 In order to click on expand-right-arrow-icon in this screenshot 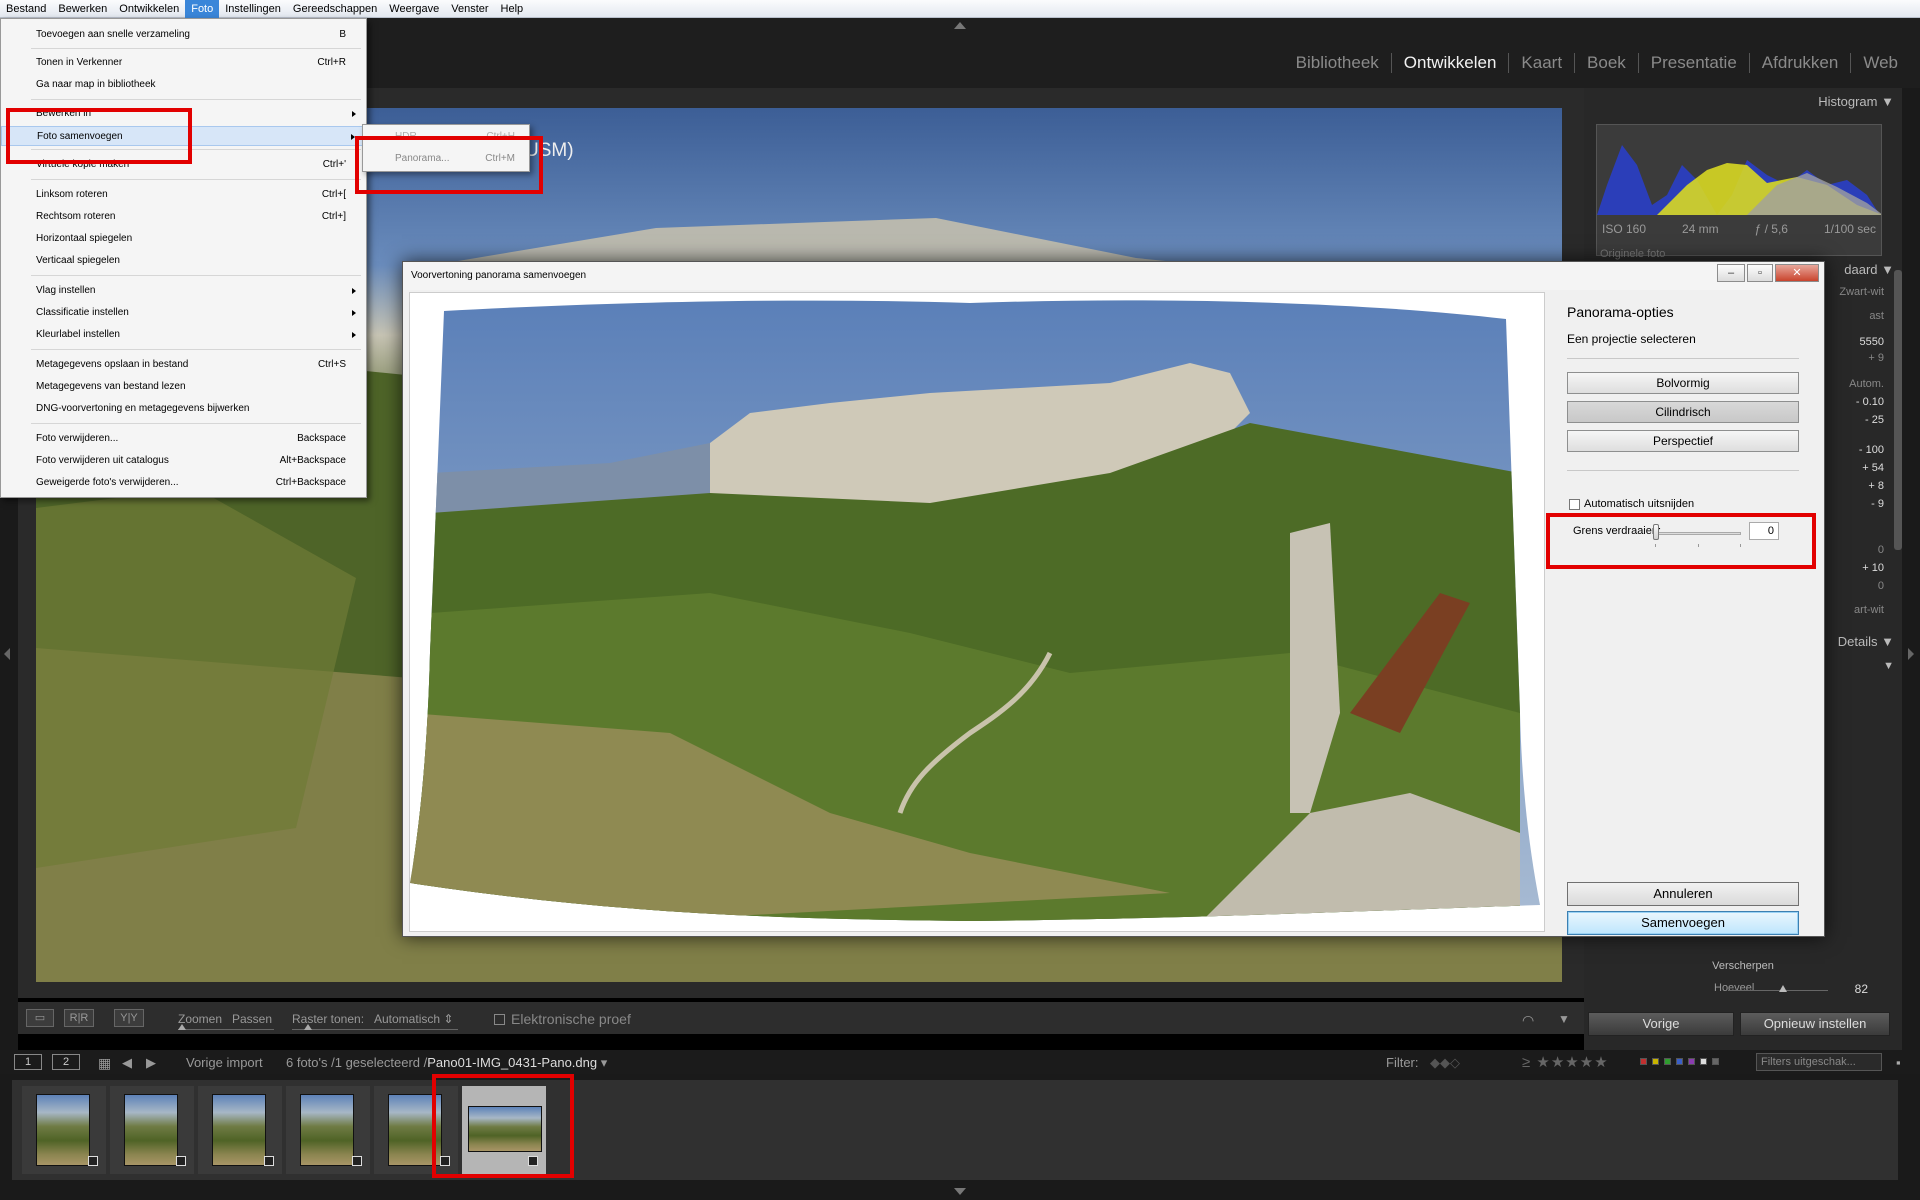, I will do `click(1911, 654)`.